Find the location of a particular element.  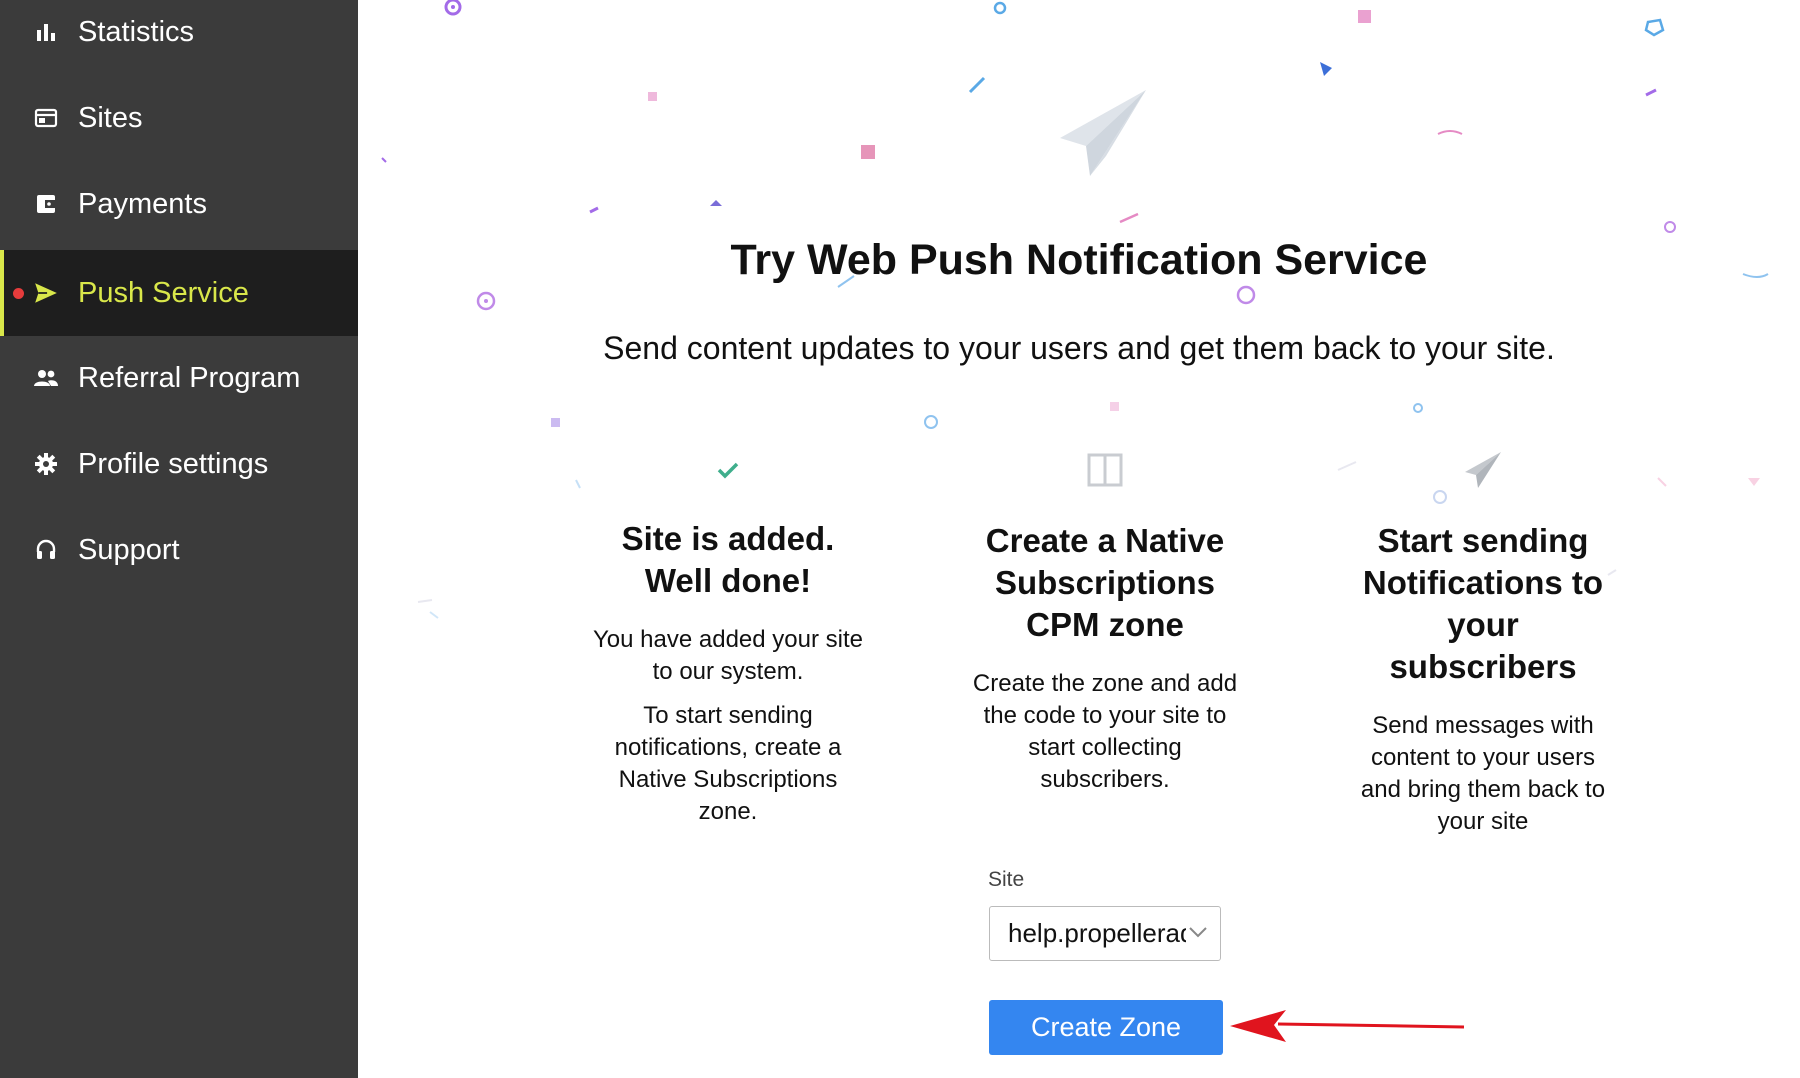

page-title: Try Web Push Notification Service is located at coordinates (1079, 260).